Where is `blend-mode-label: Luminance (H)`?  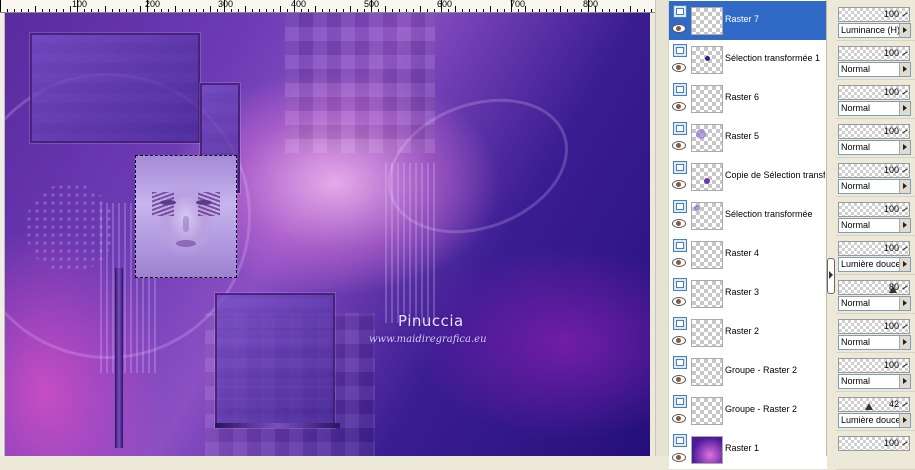
blend-mode-label: Luminance (H) is located at coordinates (870, 30).